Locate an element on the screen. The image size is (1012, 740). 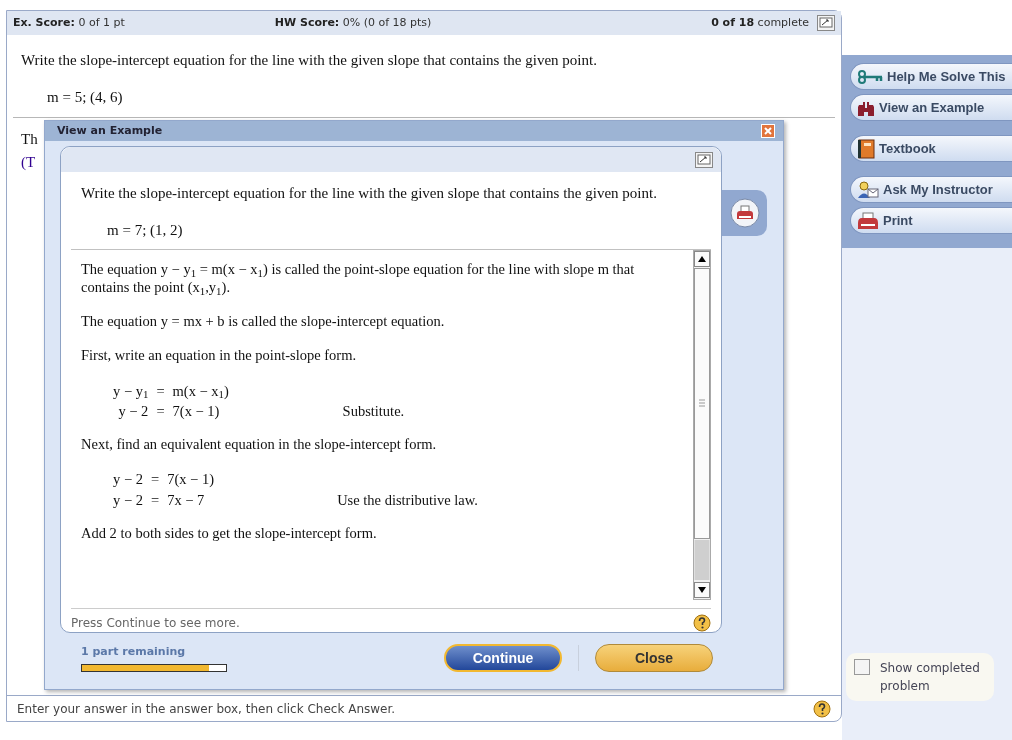
step-note: Use the distributive law. is located at coordinates (407, 499).